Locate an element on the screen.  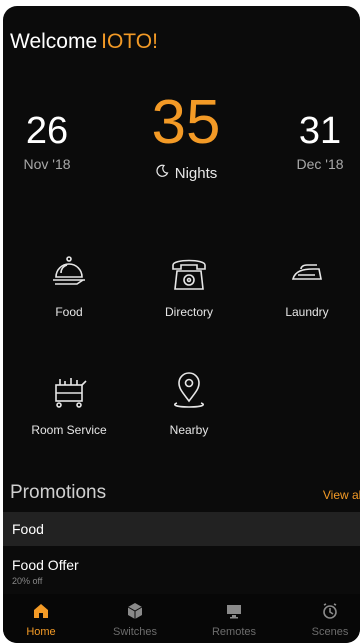
cube-icon is located at coordinates (135, 611).